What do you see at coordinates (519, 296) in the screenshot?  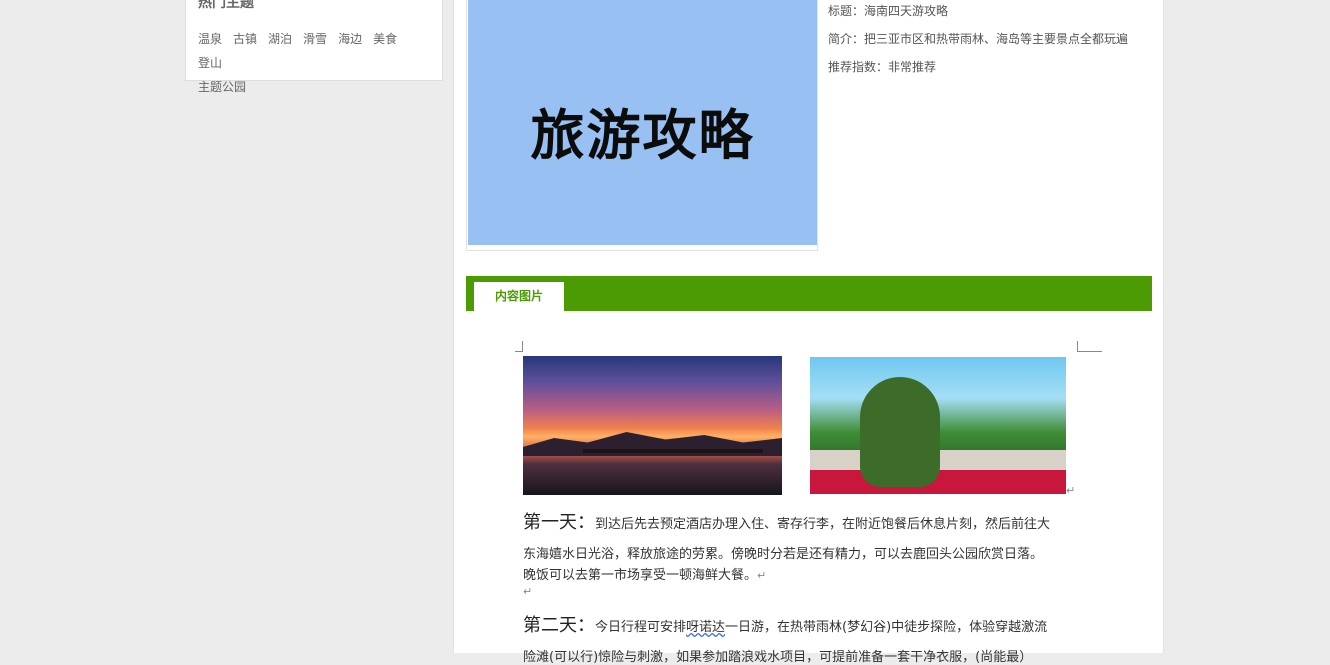 I see `tab-content-images: 内容图片` at bounding box center [519, 296].